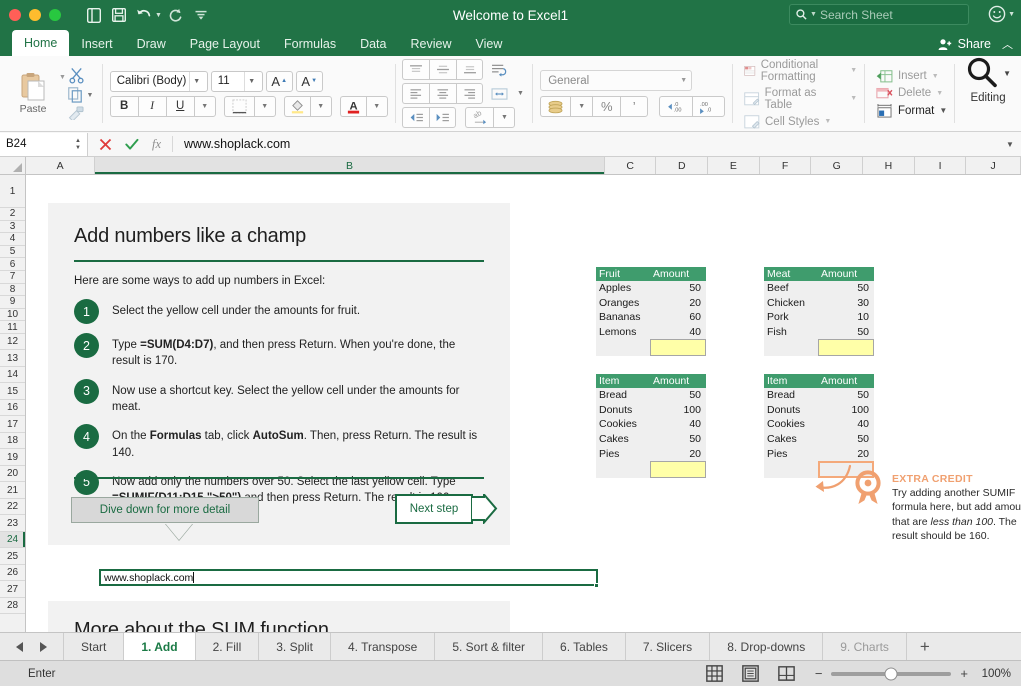 The image size is (1021, 686). What do you see at coordinates (1010, 144) in the screenshot?
I see `expand-formula-bar-icon: ▼` at bounding box center [1010, 144].